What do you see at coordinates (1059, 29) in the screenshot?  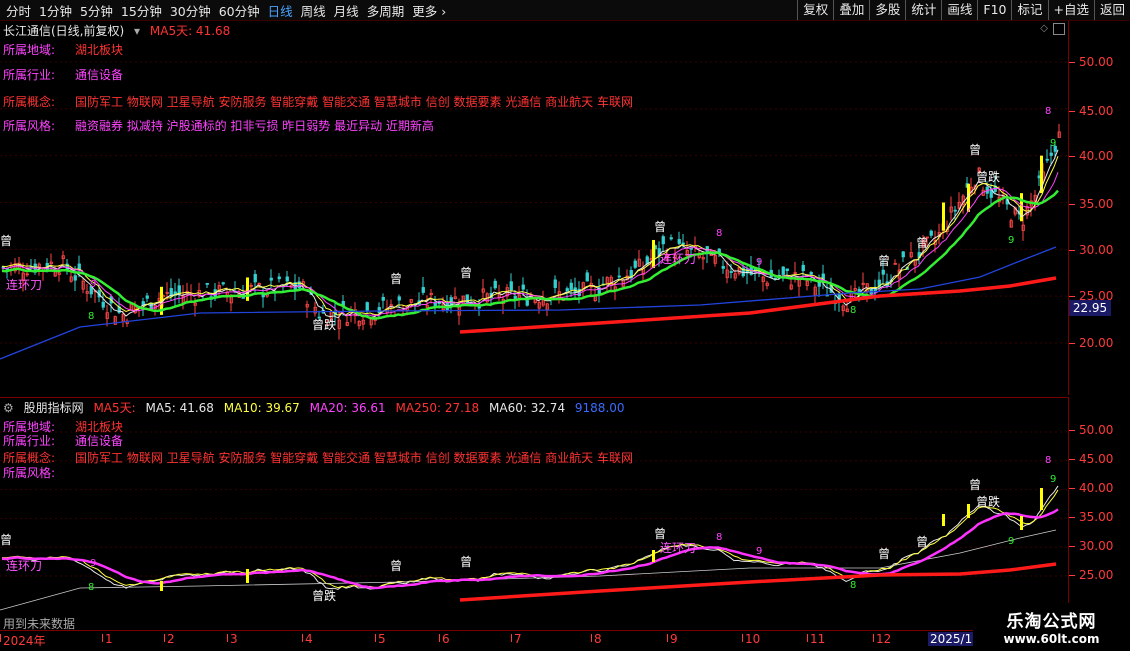 I see `maximize-icon` at bounding box center [1059, 29].